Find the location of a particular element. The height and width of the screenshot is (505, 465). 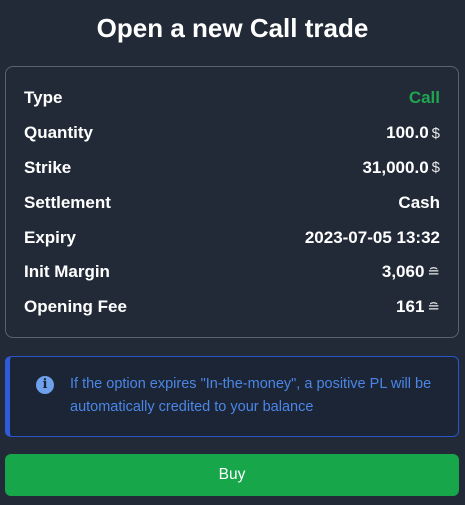

detail-value: 100.0 $ is located at coordinates (413, 133).